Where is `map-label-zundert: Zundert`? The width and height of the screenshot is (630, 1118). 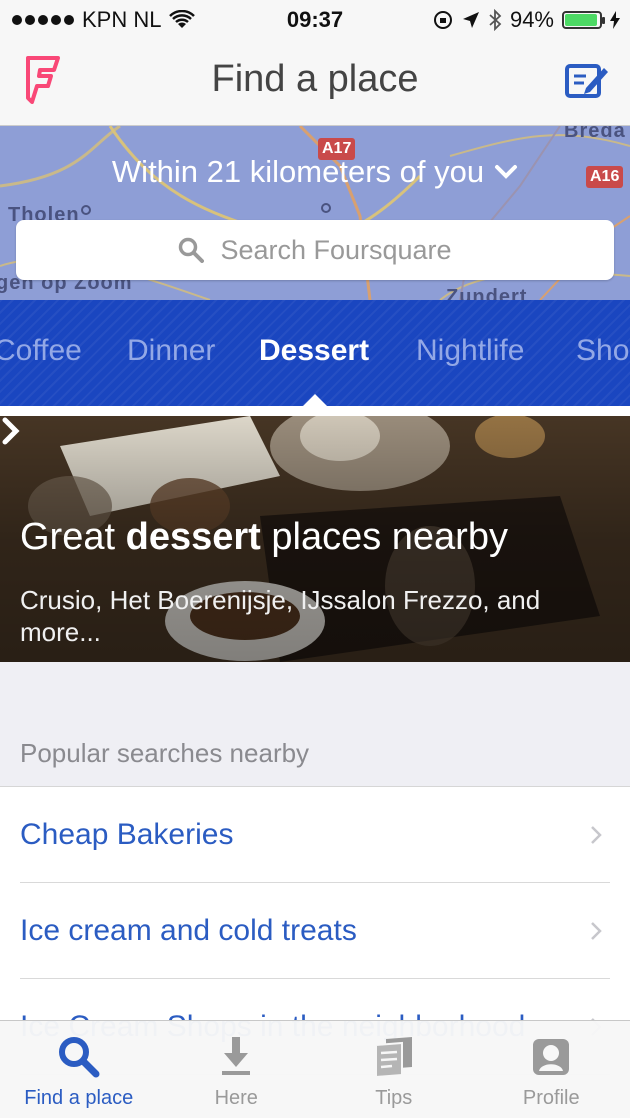 map-label-zundert: Zundert is located at coordinates (487, 293).